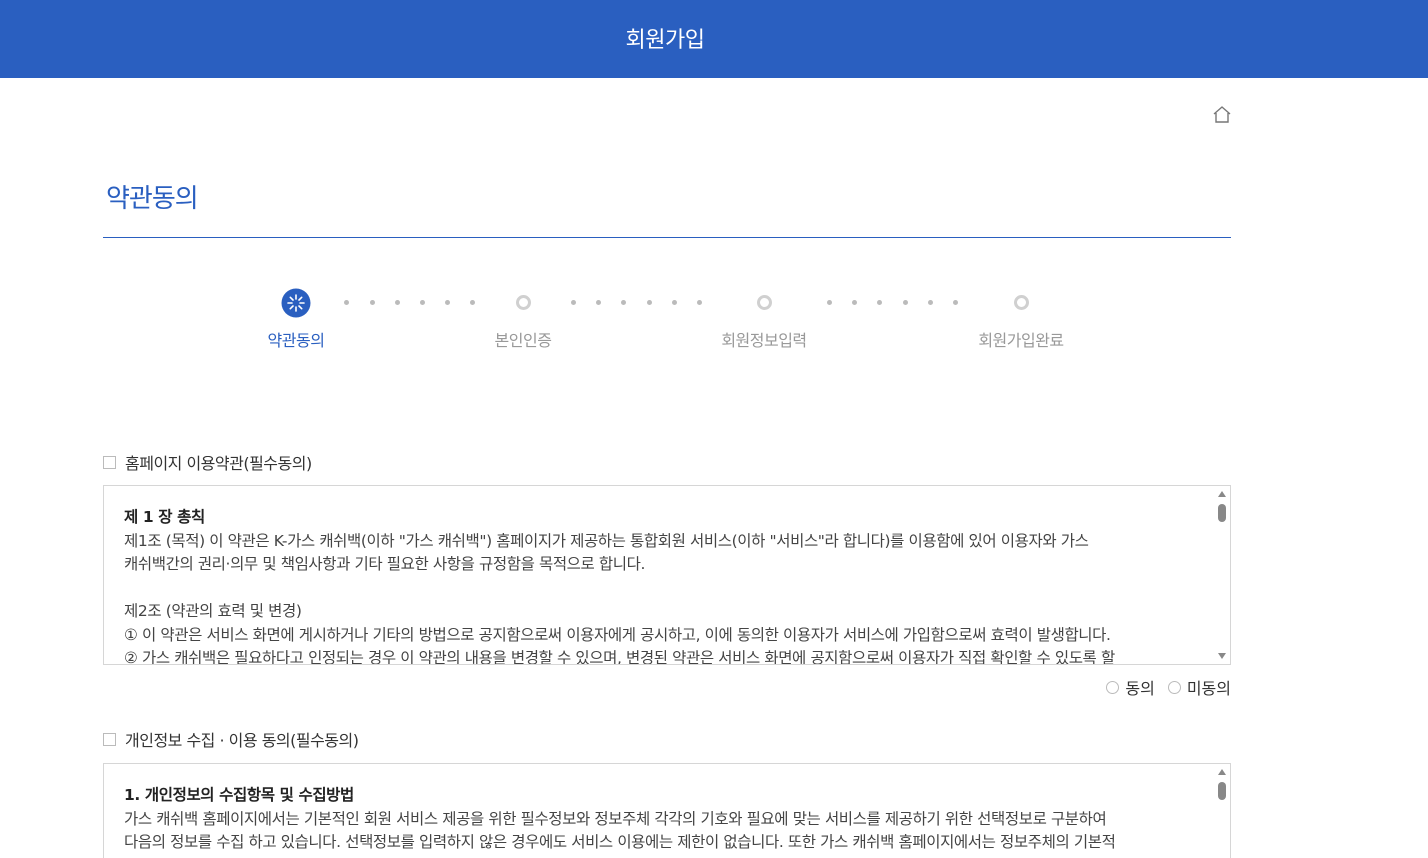 The width and height of the screenshot is (1428, 858). I want to click on terms1-label: 홈페이지 이용약관(필수동의), so click(218, 463).